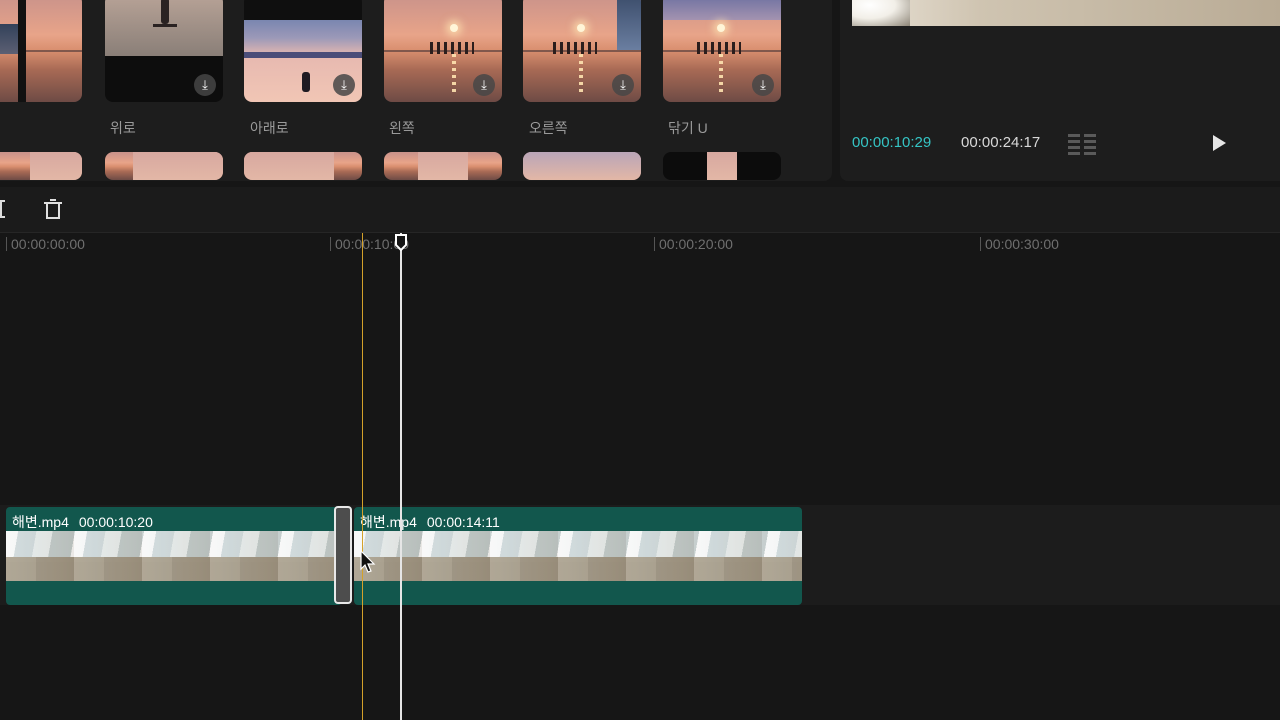 The height and width of the screenshot is (720, 1280). What do you see at coordinates (303, 51) in the screenshot?
I see `effect-thumbnail-down: ⤓` at bounding box center [303, 51].